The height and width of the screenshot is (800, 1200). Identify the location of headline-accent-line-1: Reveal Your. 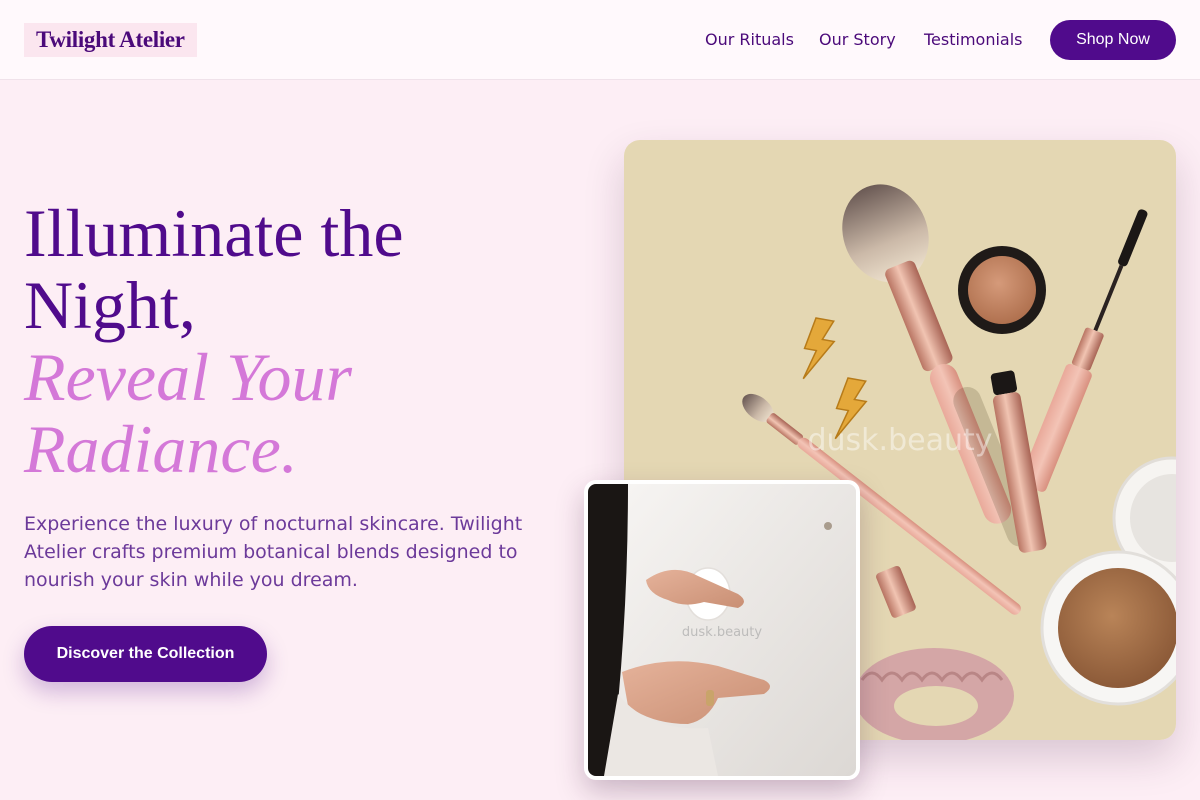
(188, 377).